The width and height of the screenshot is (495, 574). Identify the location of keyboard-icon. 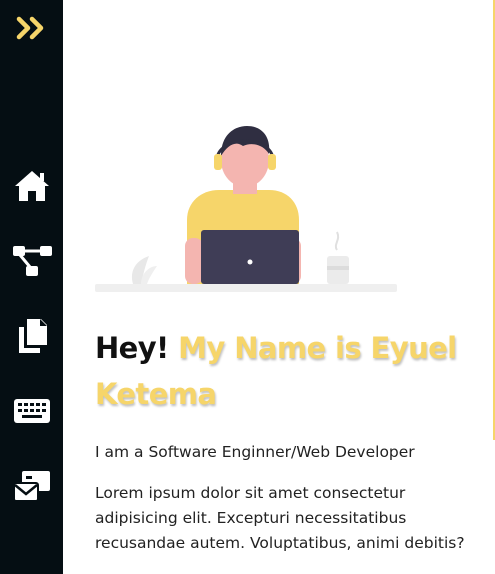
(31, 411).